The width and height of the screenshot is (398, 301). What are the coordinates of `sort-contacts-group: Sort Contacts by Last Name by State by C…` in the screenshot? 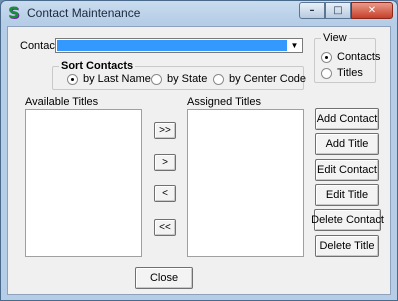 It's located at (179, 75).